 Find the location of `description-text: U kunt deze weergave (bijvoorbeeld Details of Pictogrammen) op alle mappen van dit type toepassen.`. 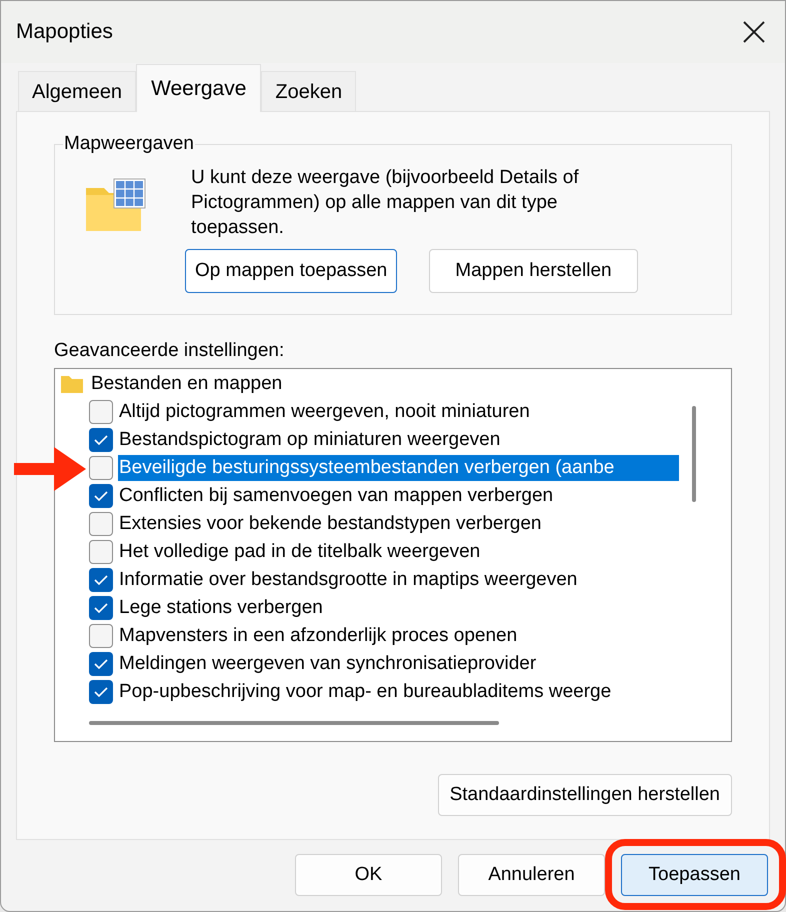

description-text: U kunt deze weergave (bijvoorbeeld Details of Pictogrammen) op alle mappen van dit type toepassen. is located at coordinates (385, 203).